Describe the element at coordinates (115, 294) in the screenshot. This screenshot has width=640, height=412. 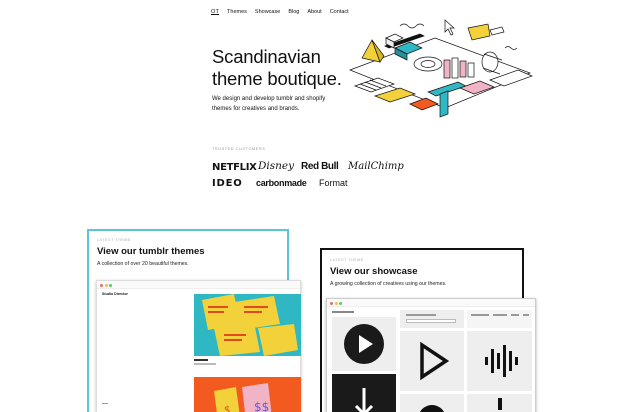
I see `preview-site-name: Studio Director` at that location.